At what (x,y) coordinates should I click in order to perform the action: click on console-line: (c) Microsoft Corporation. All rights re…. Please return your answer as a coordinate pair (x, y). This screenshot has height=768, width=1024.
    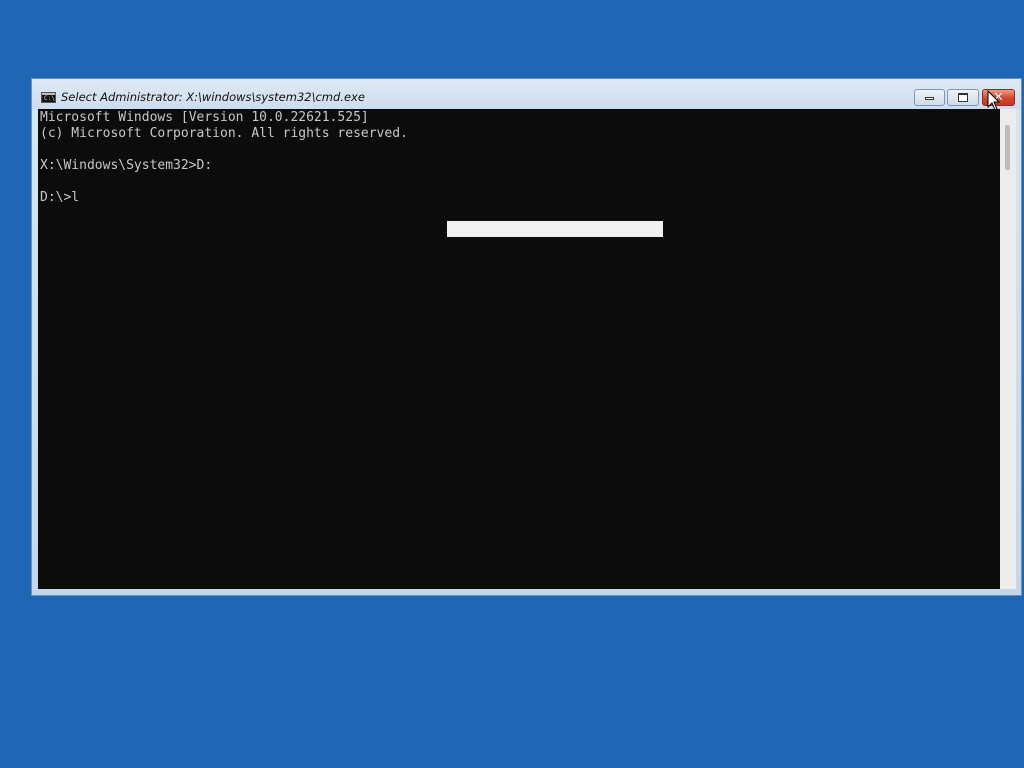
    Looking at the image, I should click on (224, 133).